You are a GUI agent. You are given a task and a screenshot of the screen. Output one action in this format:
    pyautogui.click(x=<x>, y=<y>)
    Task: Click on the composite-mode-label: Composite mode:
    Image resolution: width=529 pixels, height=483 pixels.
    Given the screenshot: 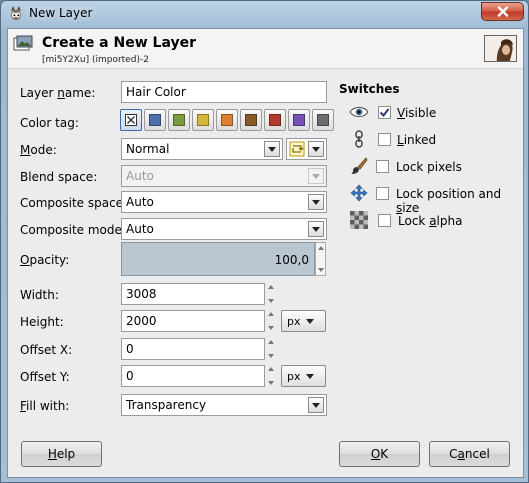 What is the action you would take?
    pyautogui.click(x=73, y=230)
    